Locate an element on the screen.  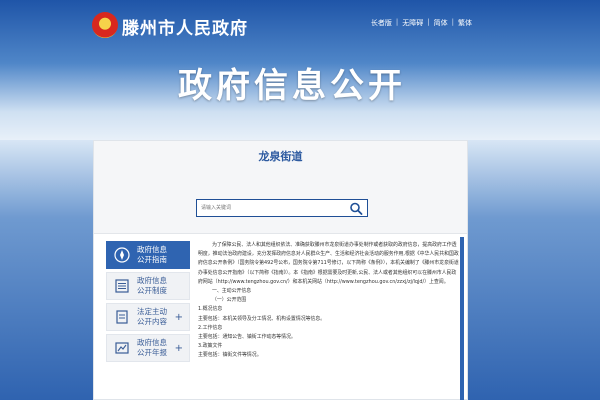
label-line: 公开指南 is located at coordinates (152, 259).